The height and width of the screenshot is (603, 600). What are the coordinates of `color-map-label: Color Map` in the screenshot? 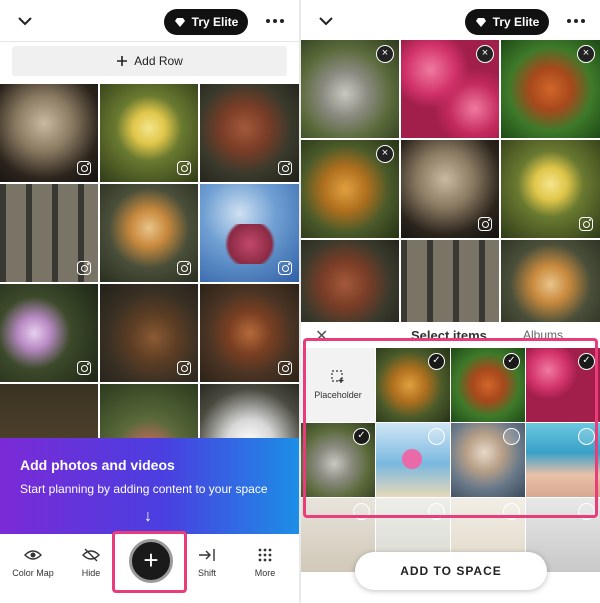 It's located at (33, 573).